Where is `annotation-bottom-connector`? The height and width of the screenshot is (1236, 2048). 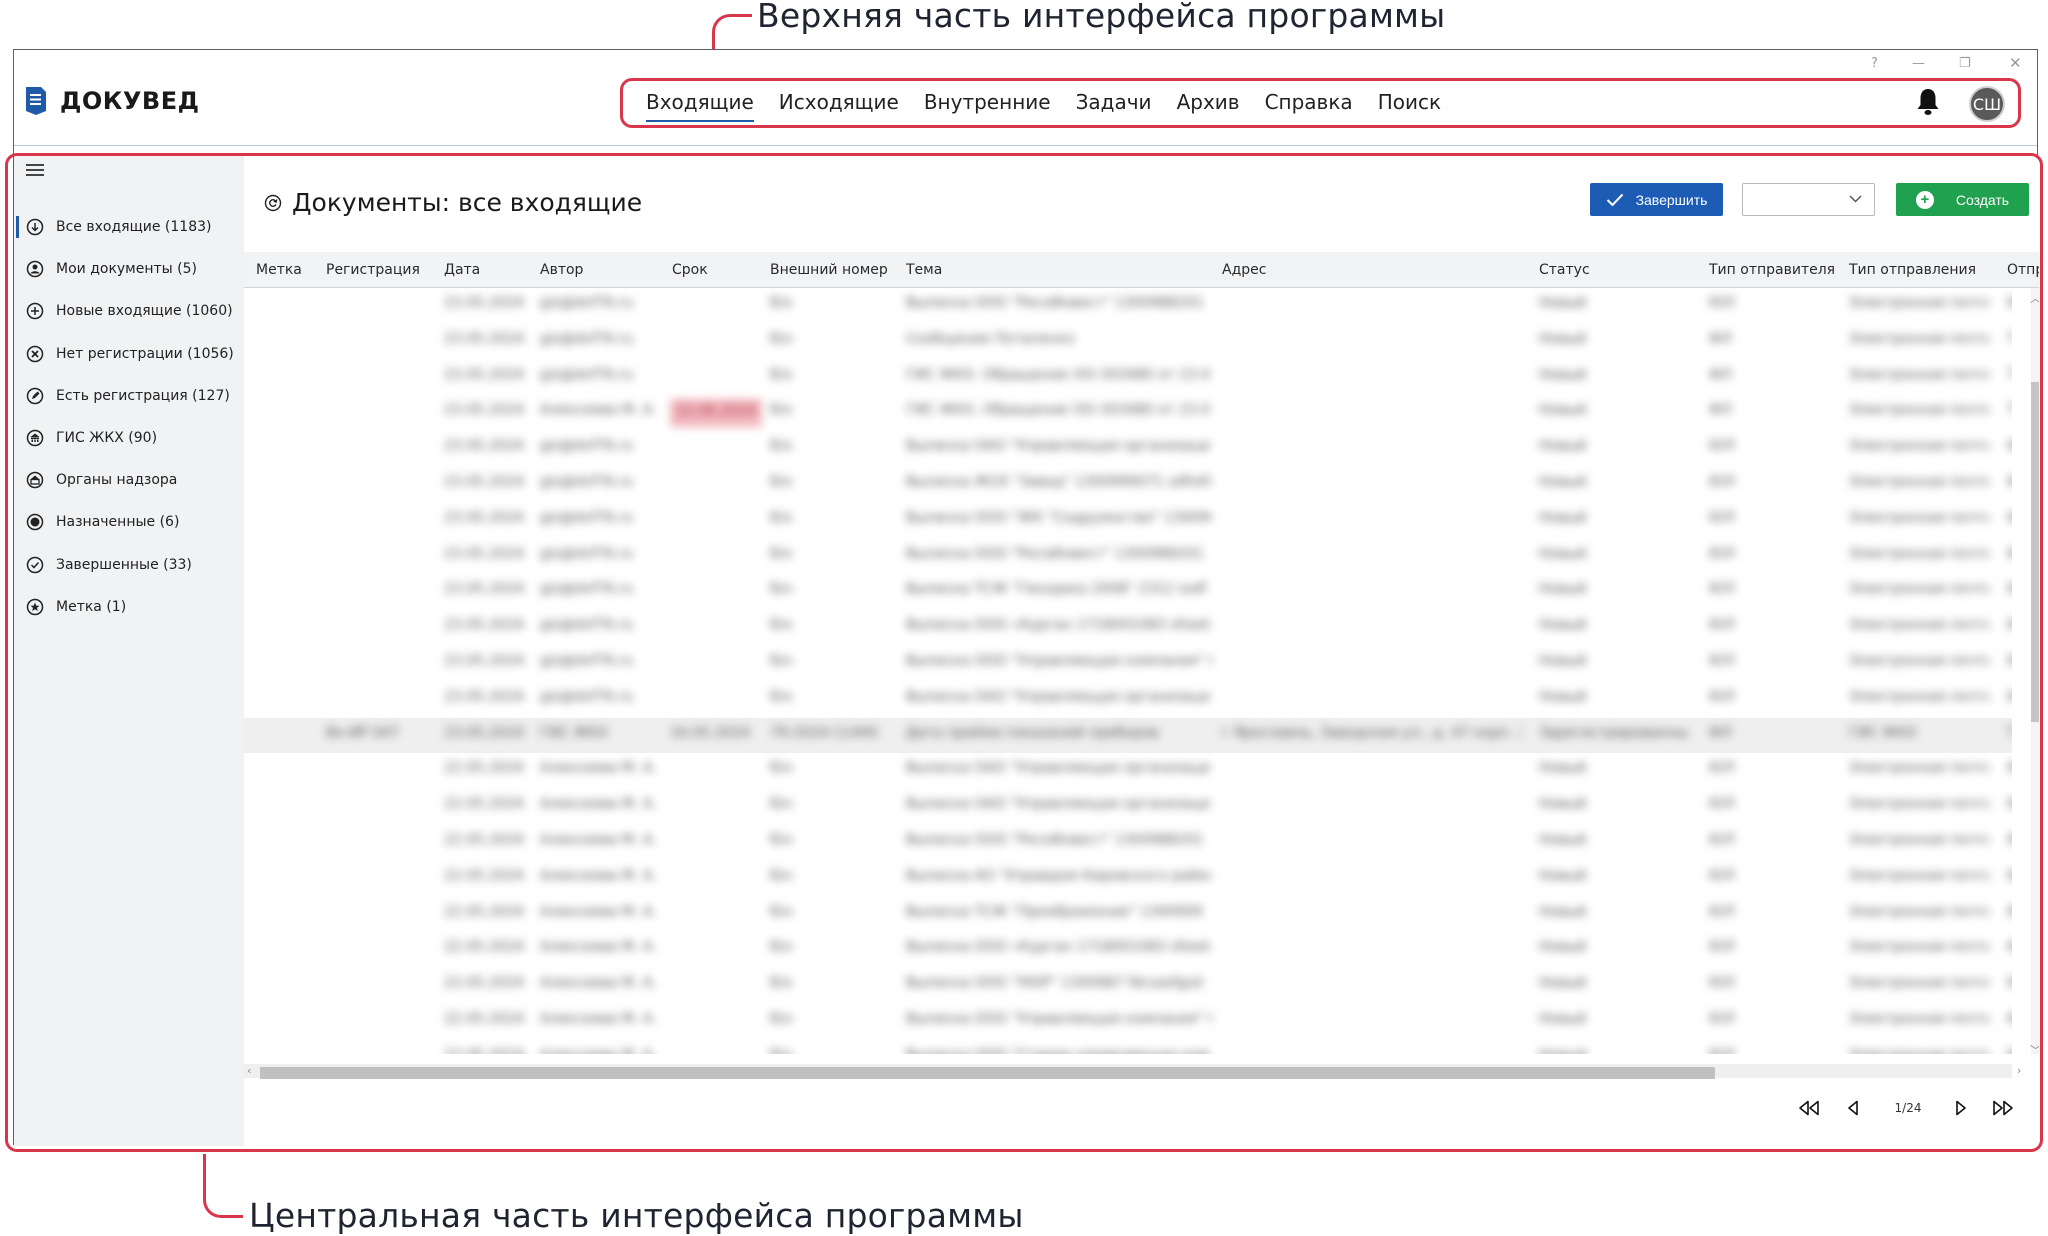 annotation-bottom-connector is located at coordinates (223, 1186).